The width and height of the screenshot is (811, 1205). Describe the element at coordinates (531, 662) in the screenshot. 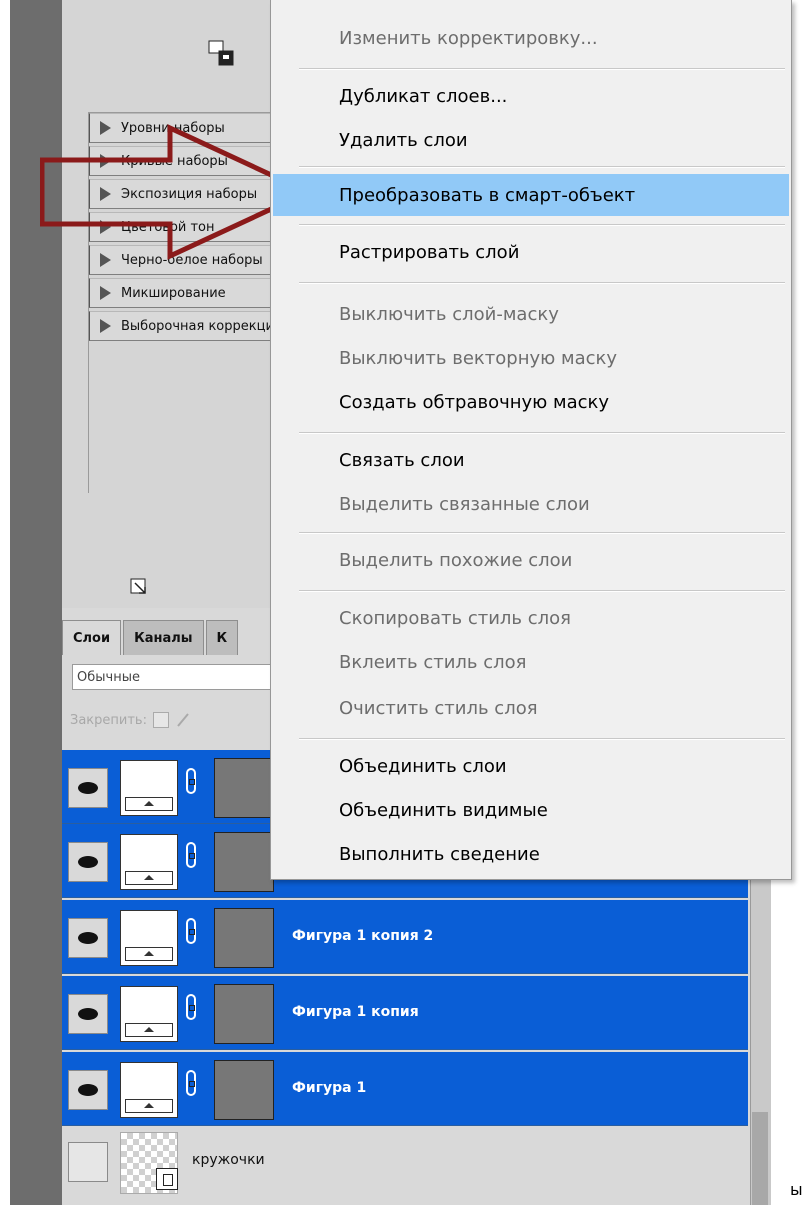

I see `menu-item-paste-layer-style: Вклеить стиль слоя` at that location.